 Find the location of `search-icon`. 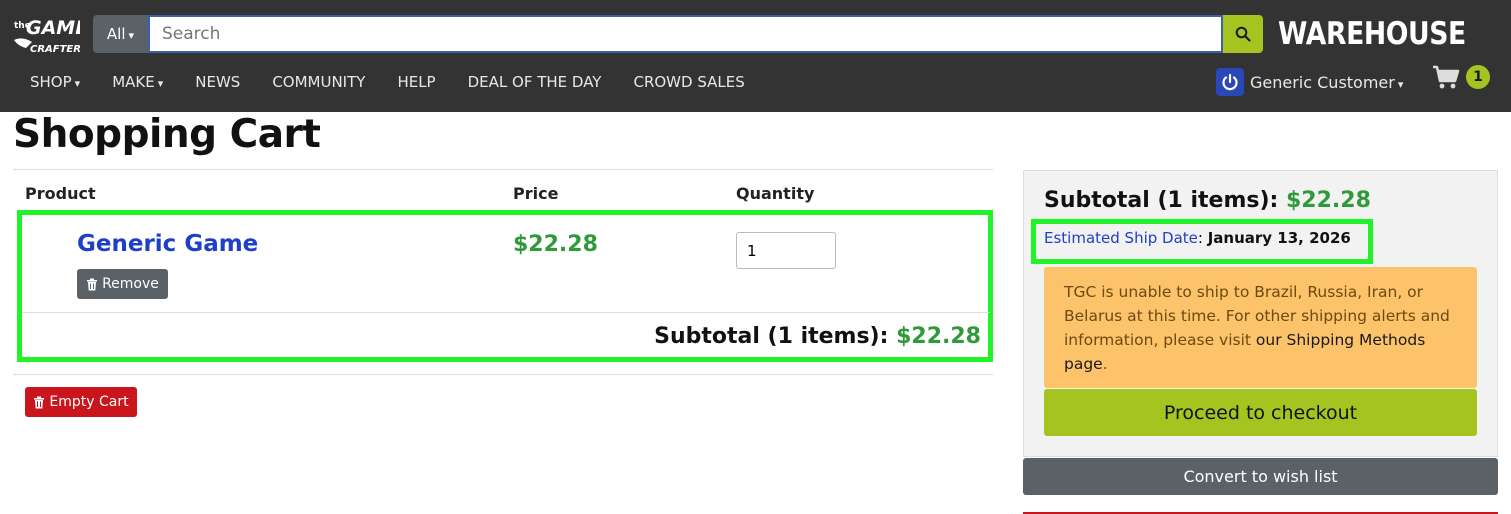

search-icon is located at coordinates (1243, 34).